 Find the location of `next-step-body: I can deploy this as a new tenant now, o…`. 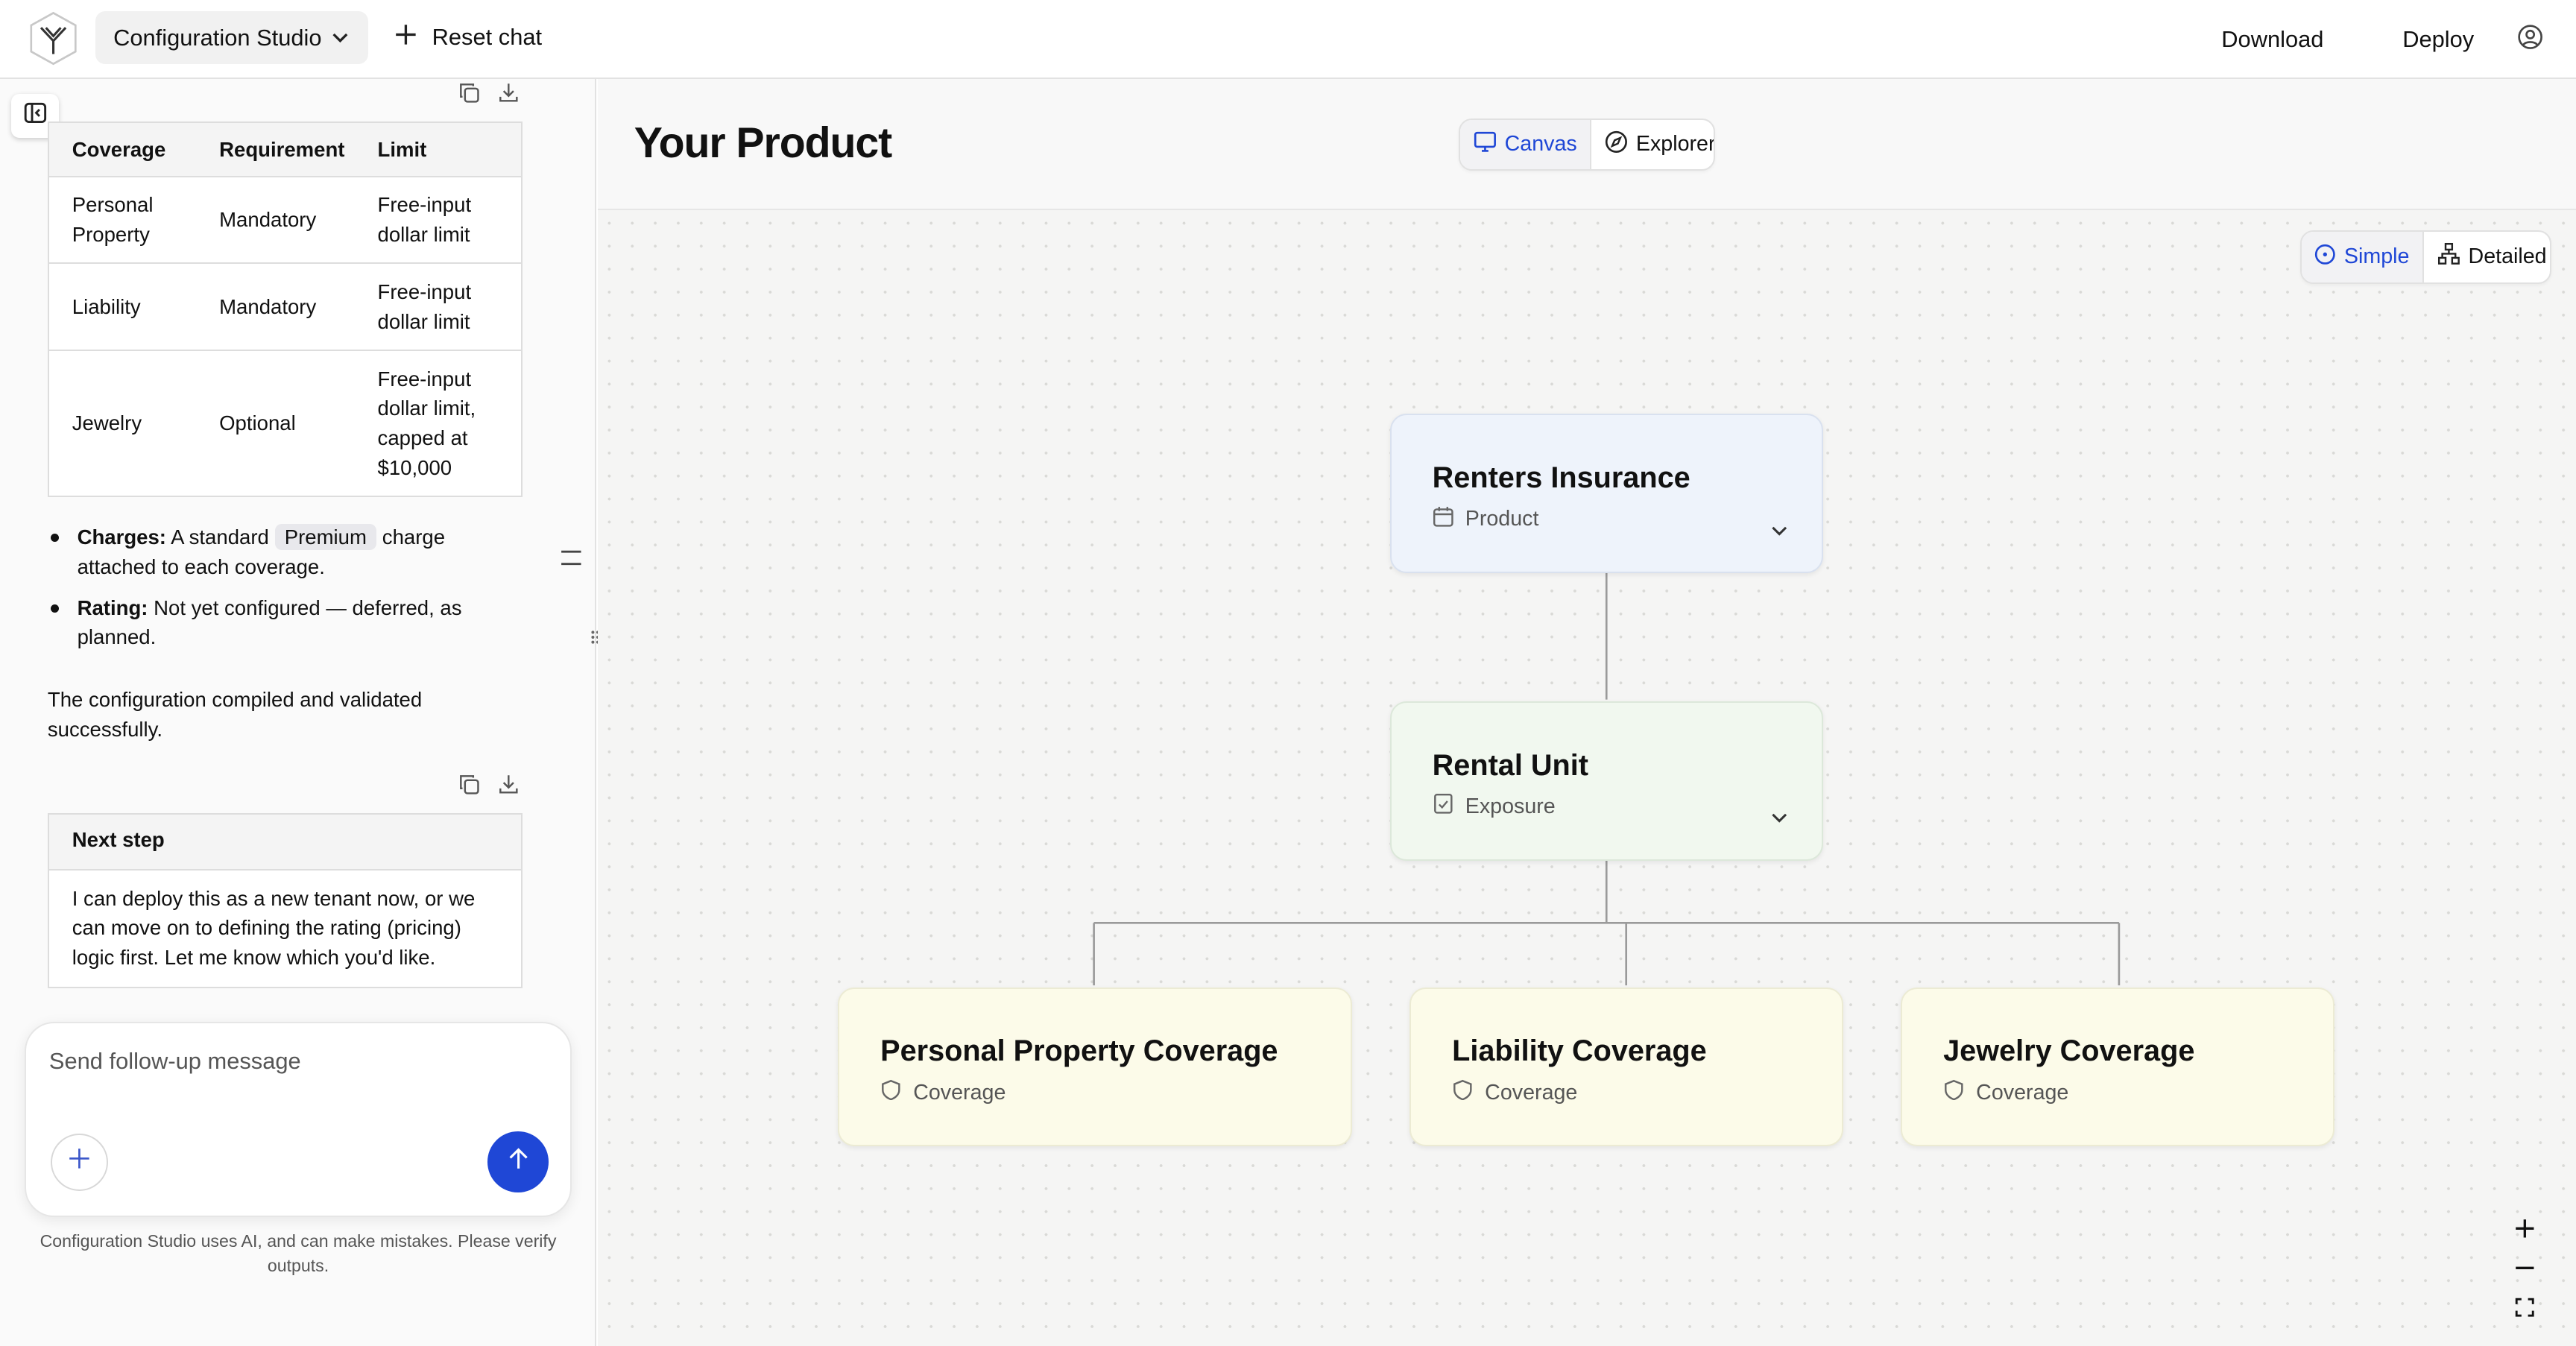

next-step-body: I can deploy this as a new tenant now, o… is located at coordinates (274, 927).